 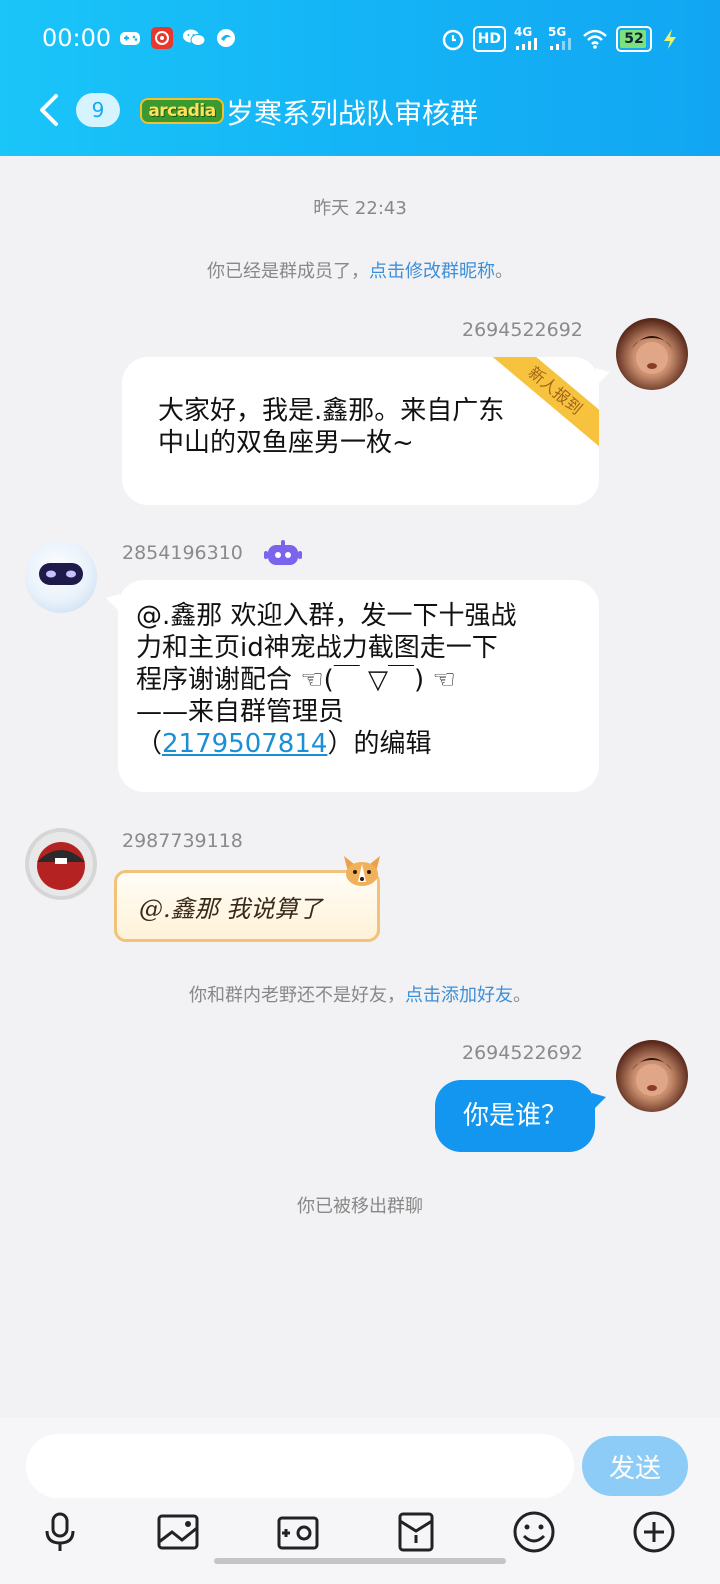 I want to click on signal-5g-icon: 5G, so click(x=561, y=39).